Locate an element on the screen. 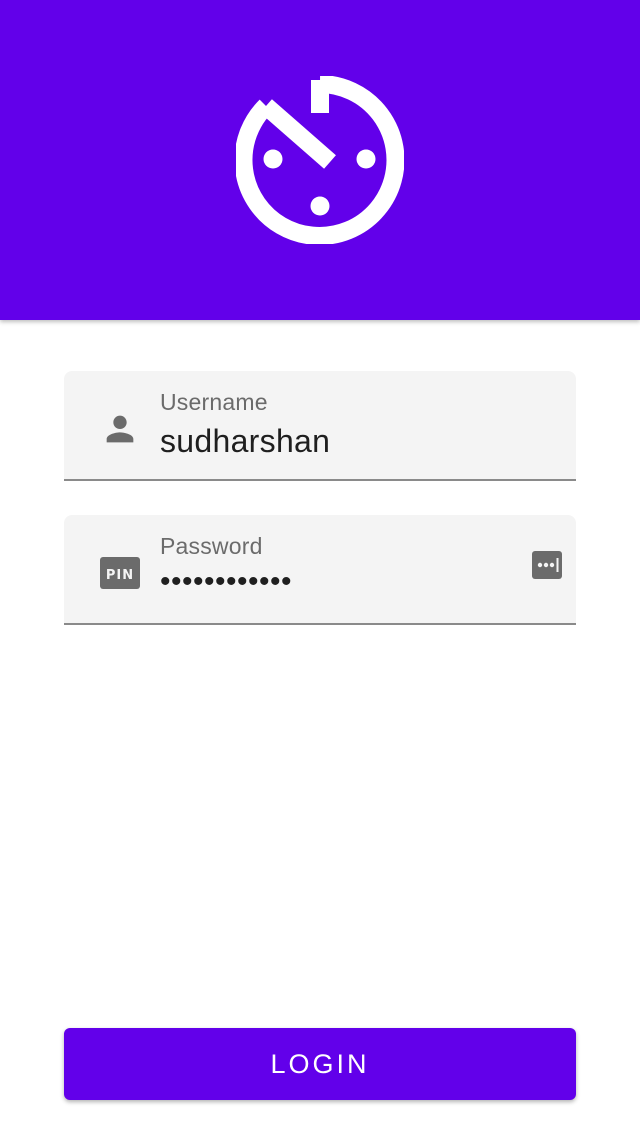 Image resolution: width=640 pixels, height=1136 pixels. pin-icon: PIN is located at coordinates (120, 573).